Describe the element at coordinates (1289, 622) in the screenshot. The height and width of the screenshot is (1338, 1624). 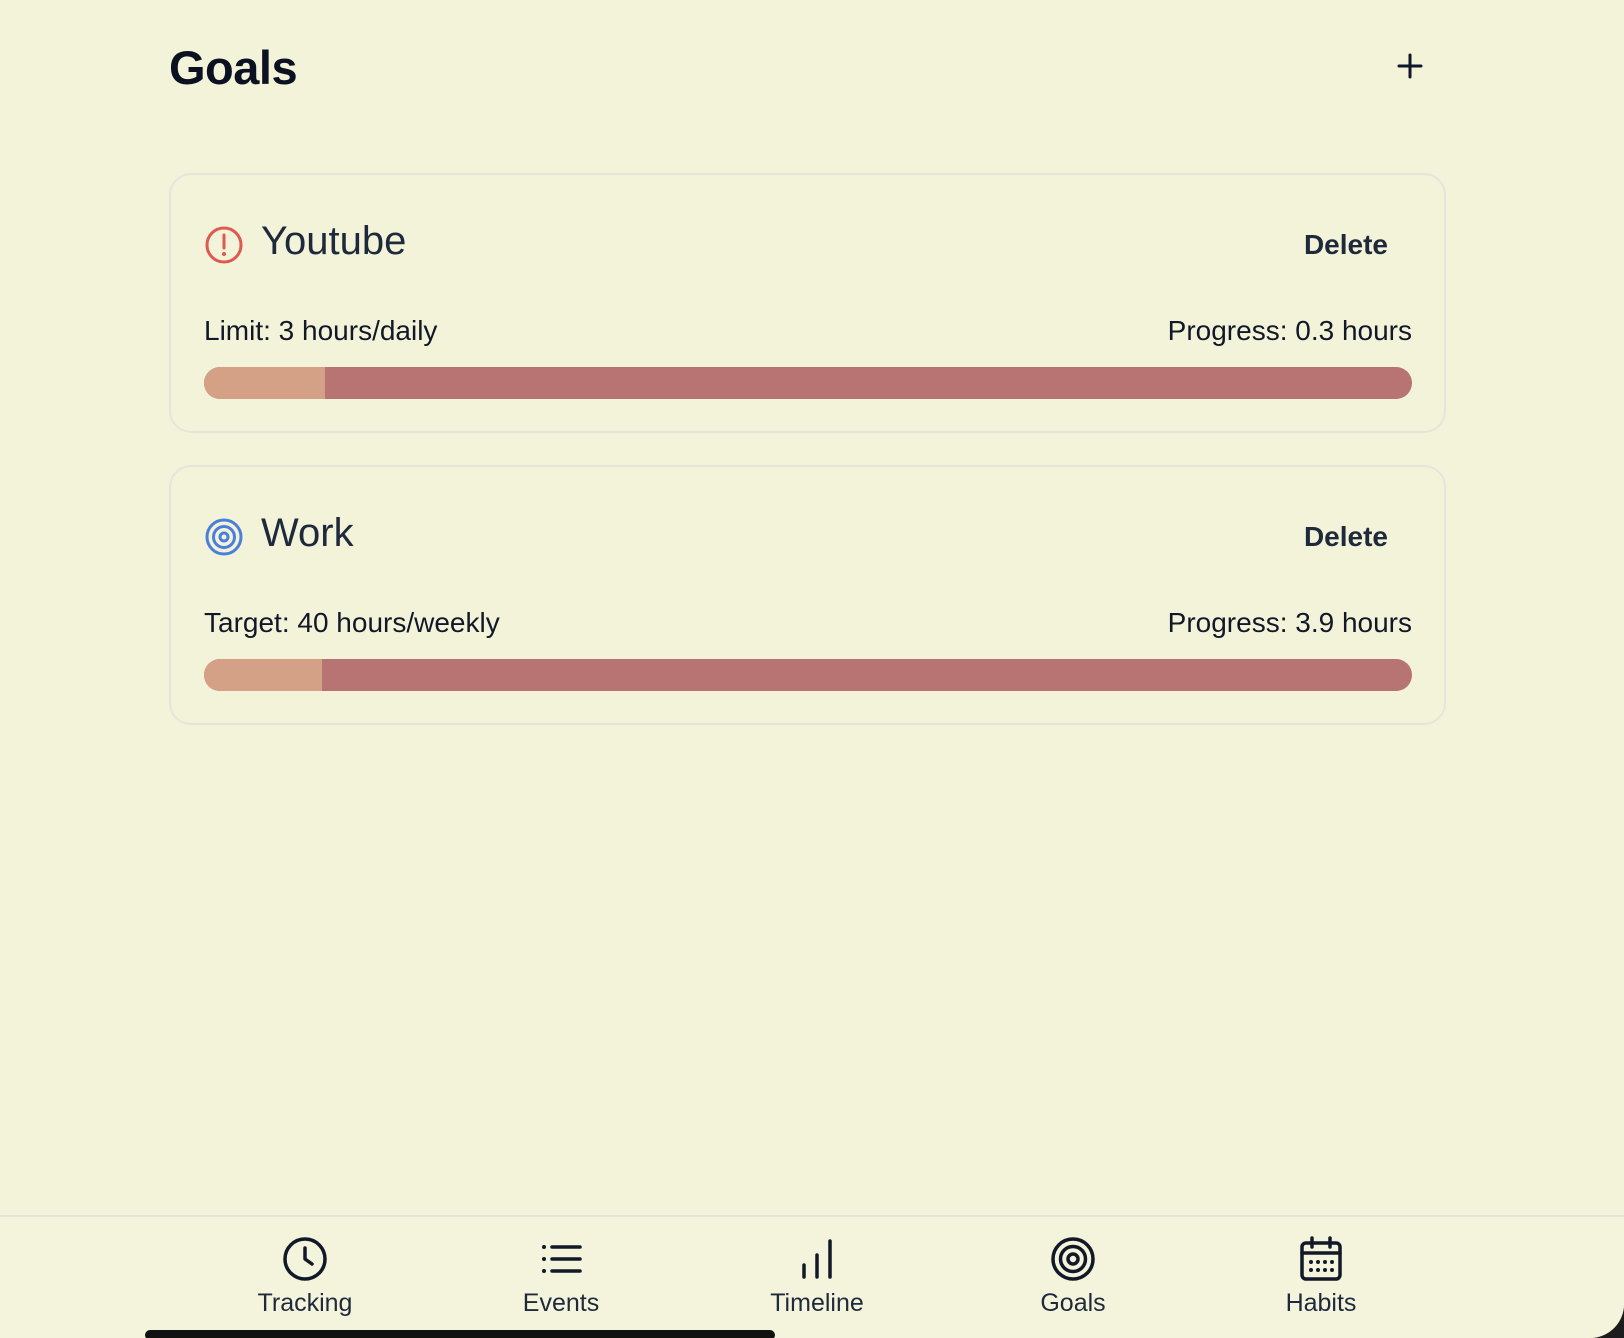
I see `goal-progress-text: Progress: 3.9 hours` at that location.